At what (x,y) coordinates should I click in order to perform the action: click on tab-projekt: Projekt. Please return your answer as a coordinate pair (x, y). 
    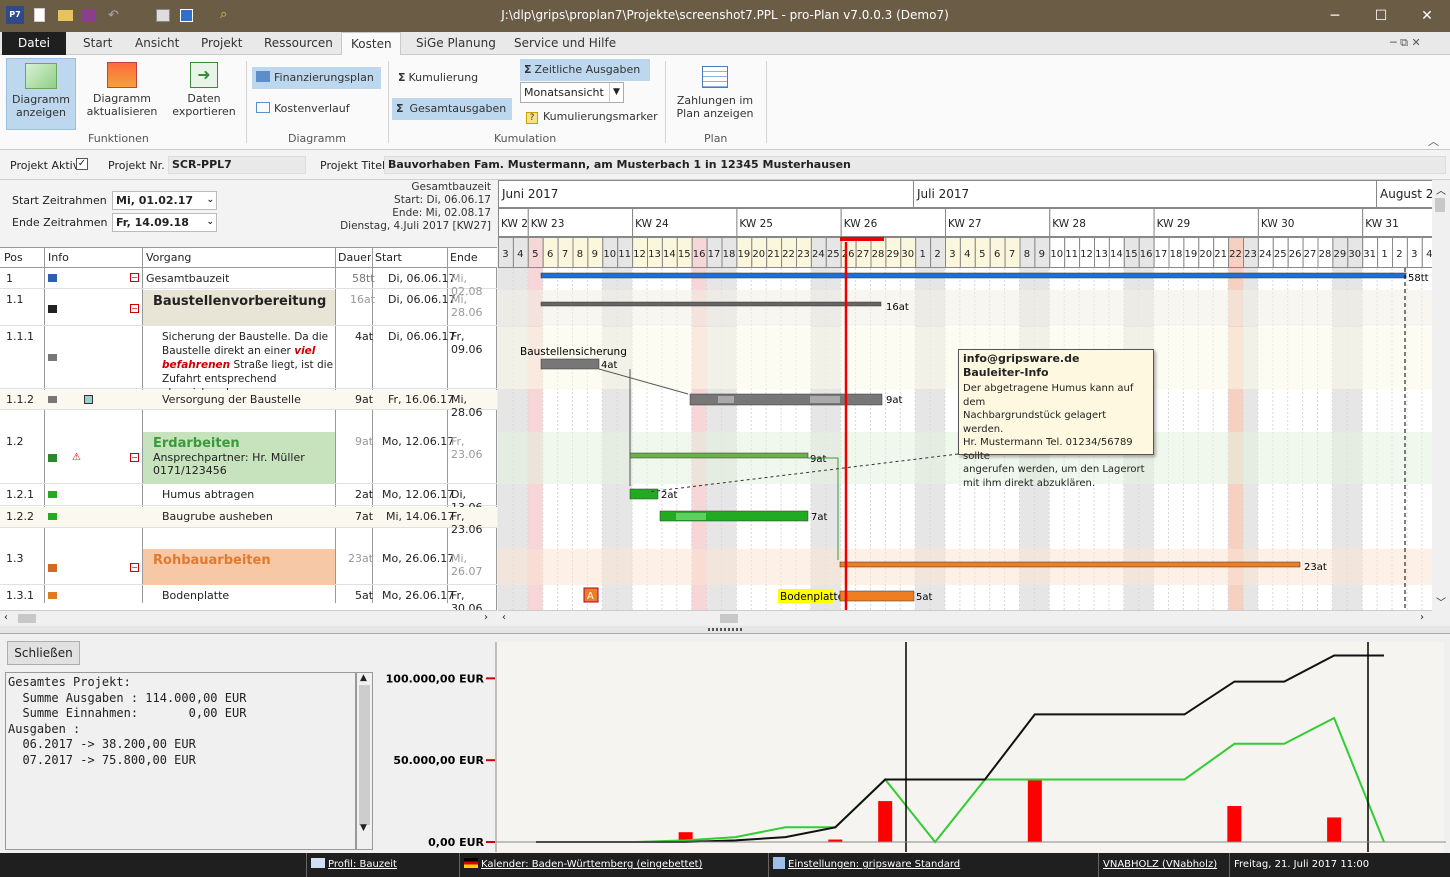
    Looking at the image, I should click on (221, 43).